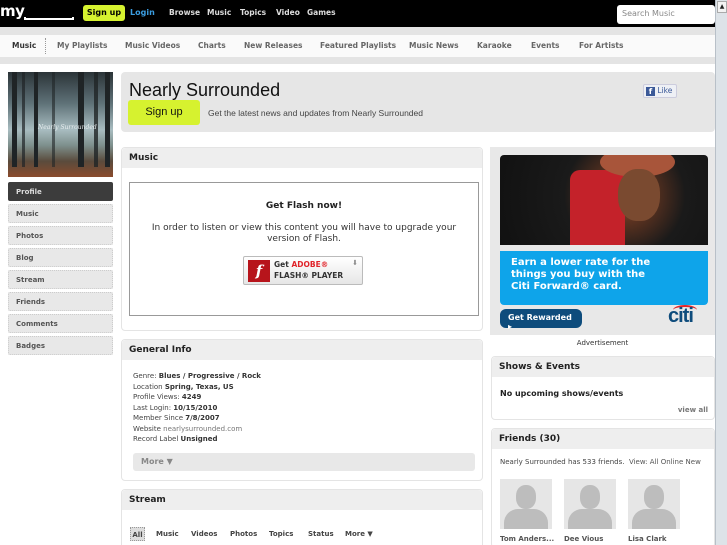 This screenshot has width=727, height=545. Describe the element at coordinates (566, 286) in the screenshot. I see `ad-line-3: Citi Forward® card.` at that location.